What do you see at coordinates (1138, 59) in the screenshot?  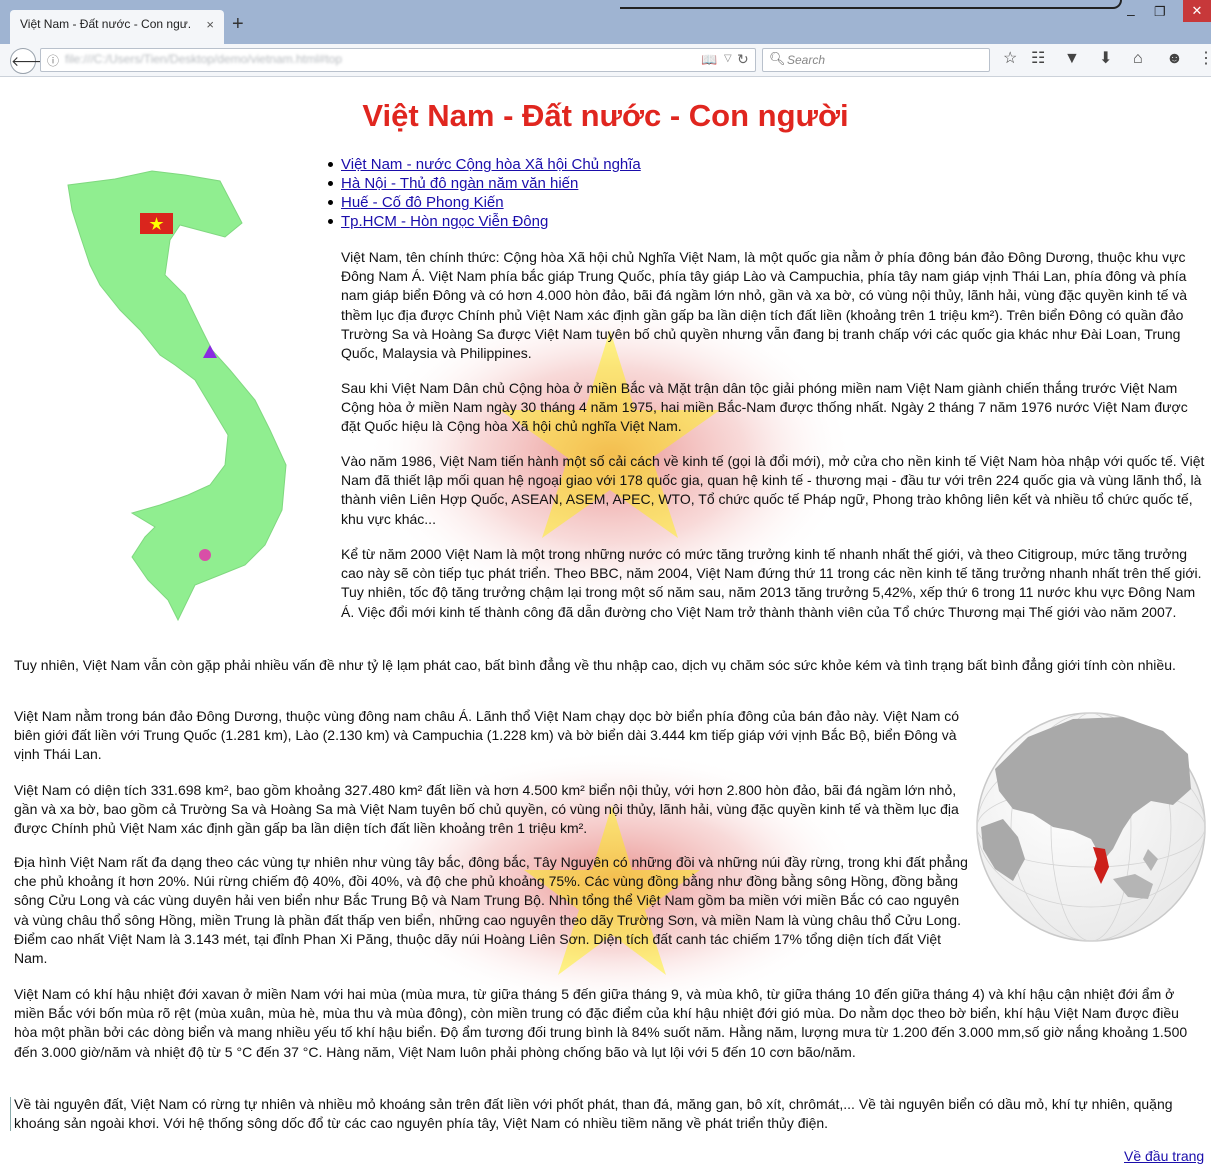 I see `home-icon: ⌂` at bounding box center [1138, 59].